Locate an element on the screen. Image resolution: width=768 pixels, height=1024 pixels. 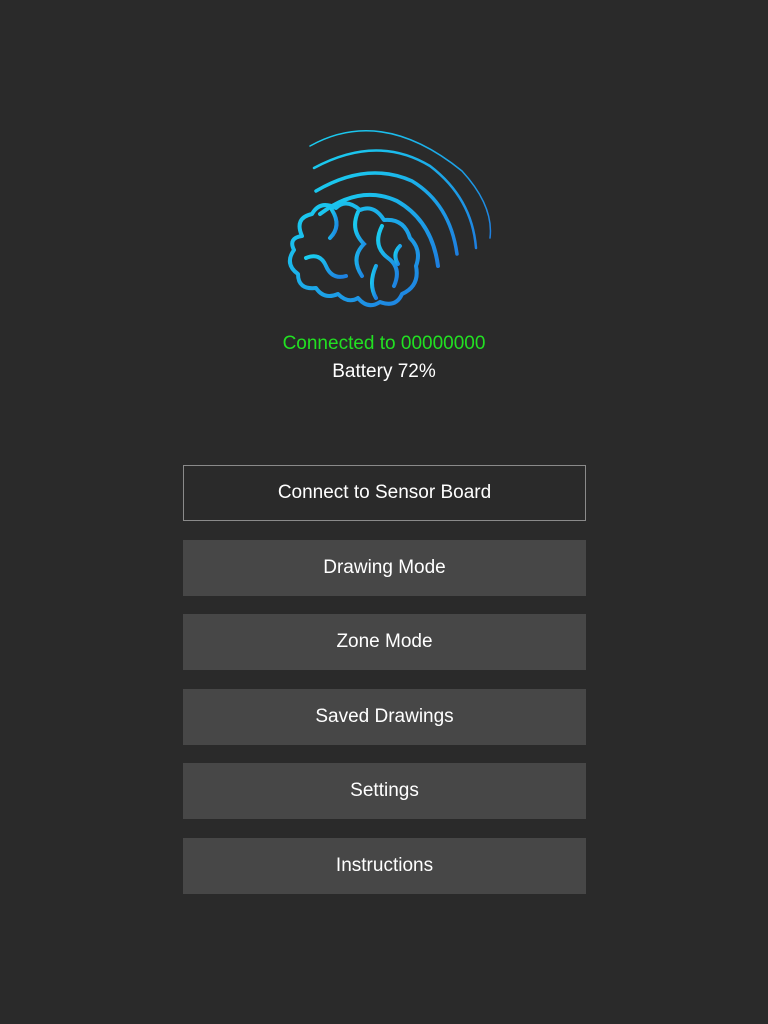
connect-sensor-board-button: Connect to Sensor Board is located at coordinates (384, 493).